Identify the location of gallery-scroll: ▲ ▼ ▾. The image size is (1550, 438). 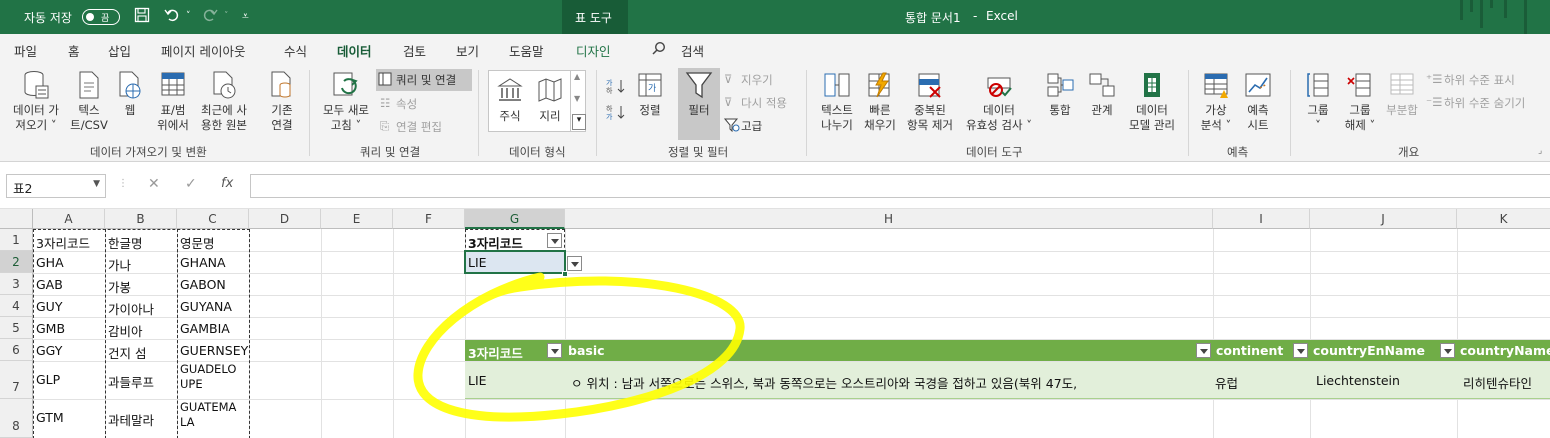
(578, 101).